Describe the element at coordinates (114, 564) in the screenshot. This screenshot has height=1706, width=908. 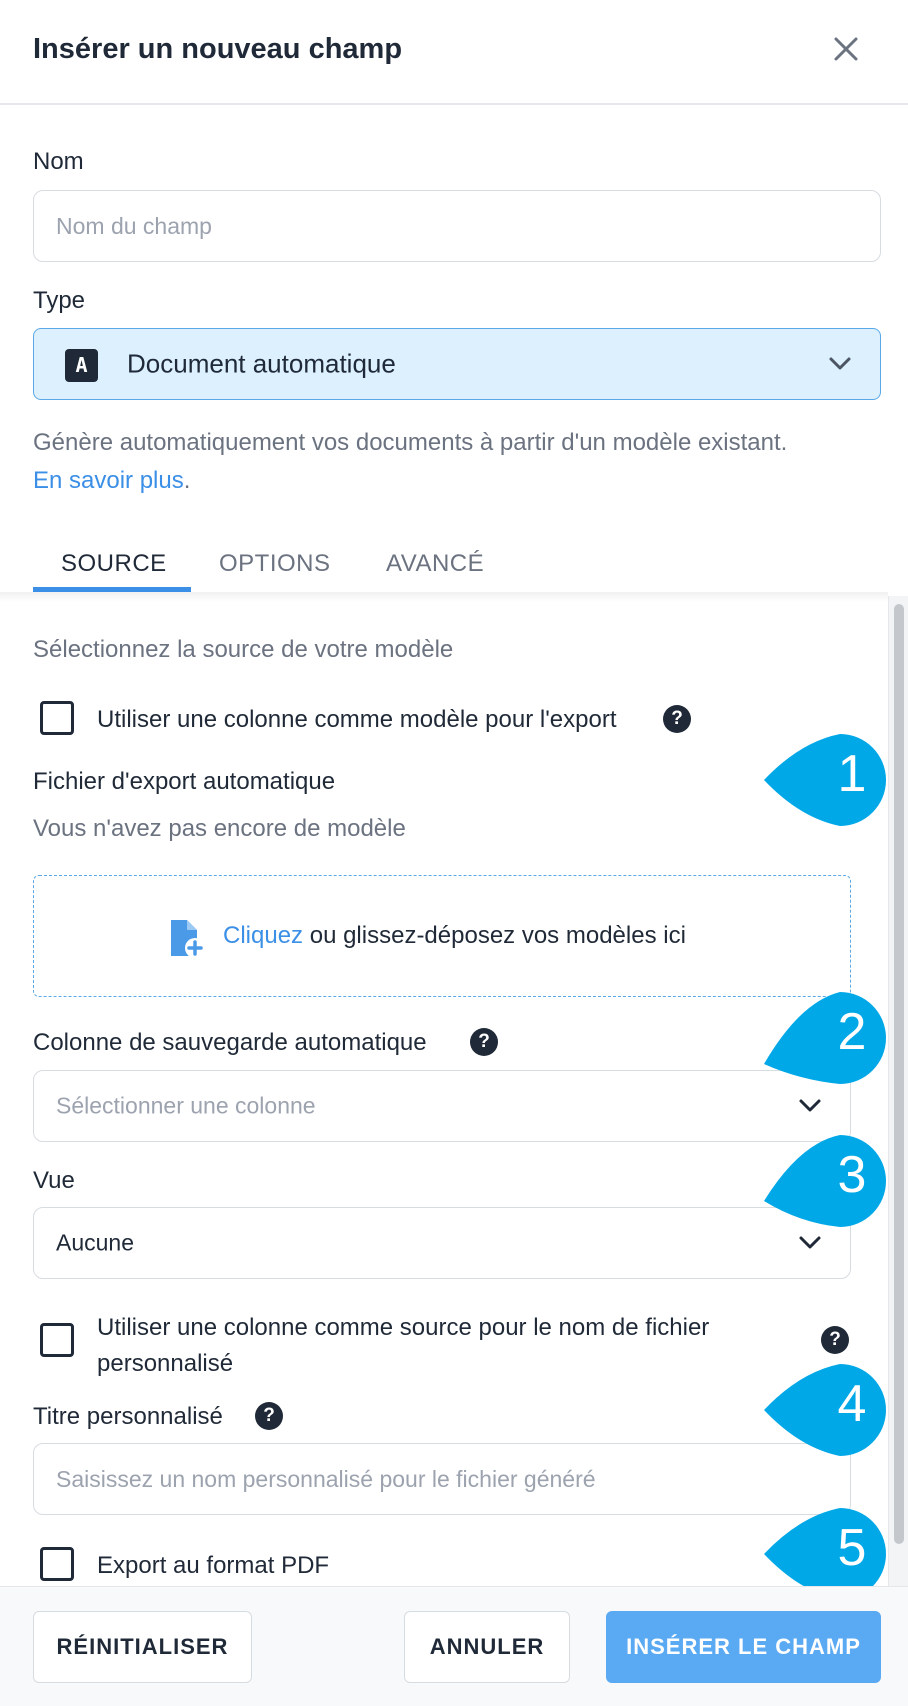
I see `tab-source: SOURCE` at that location.